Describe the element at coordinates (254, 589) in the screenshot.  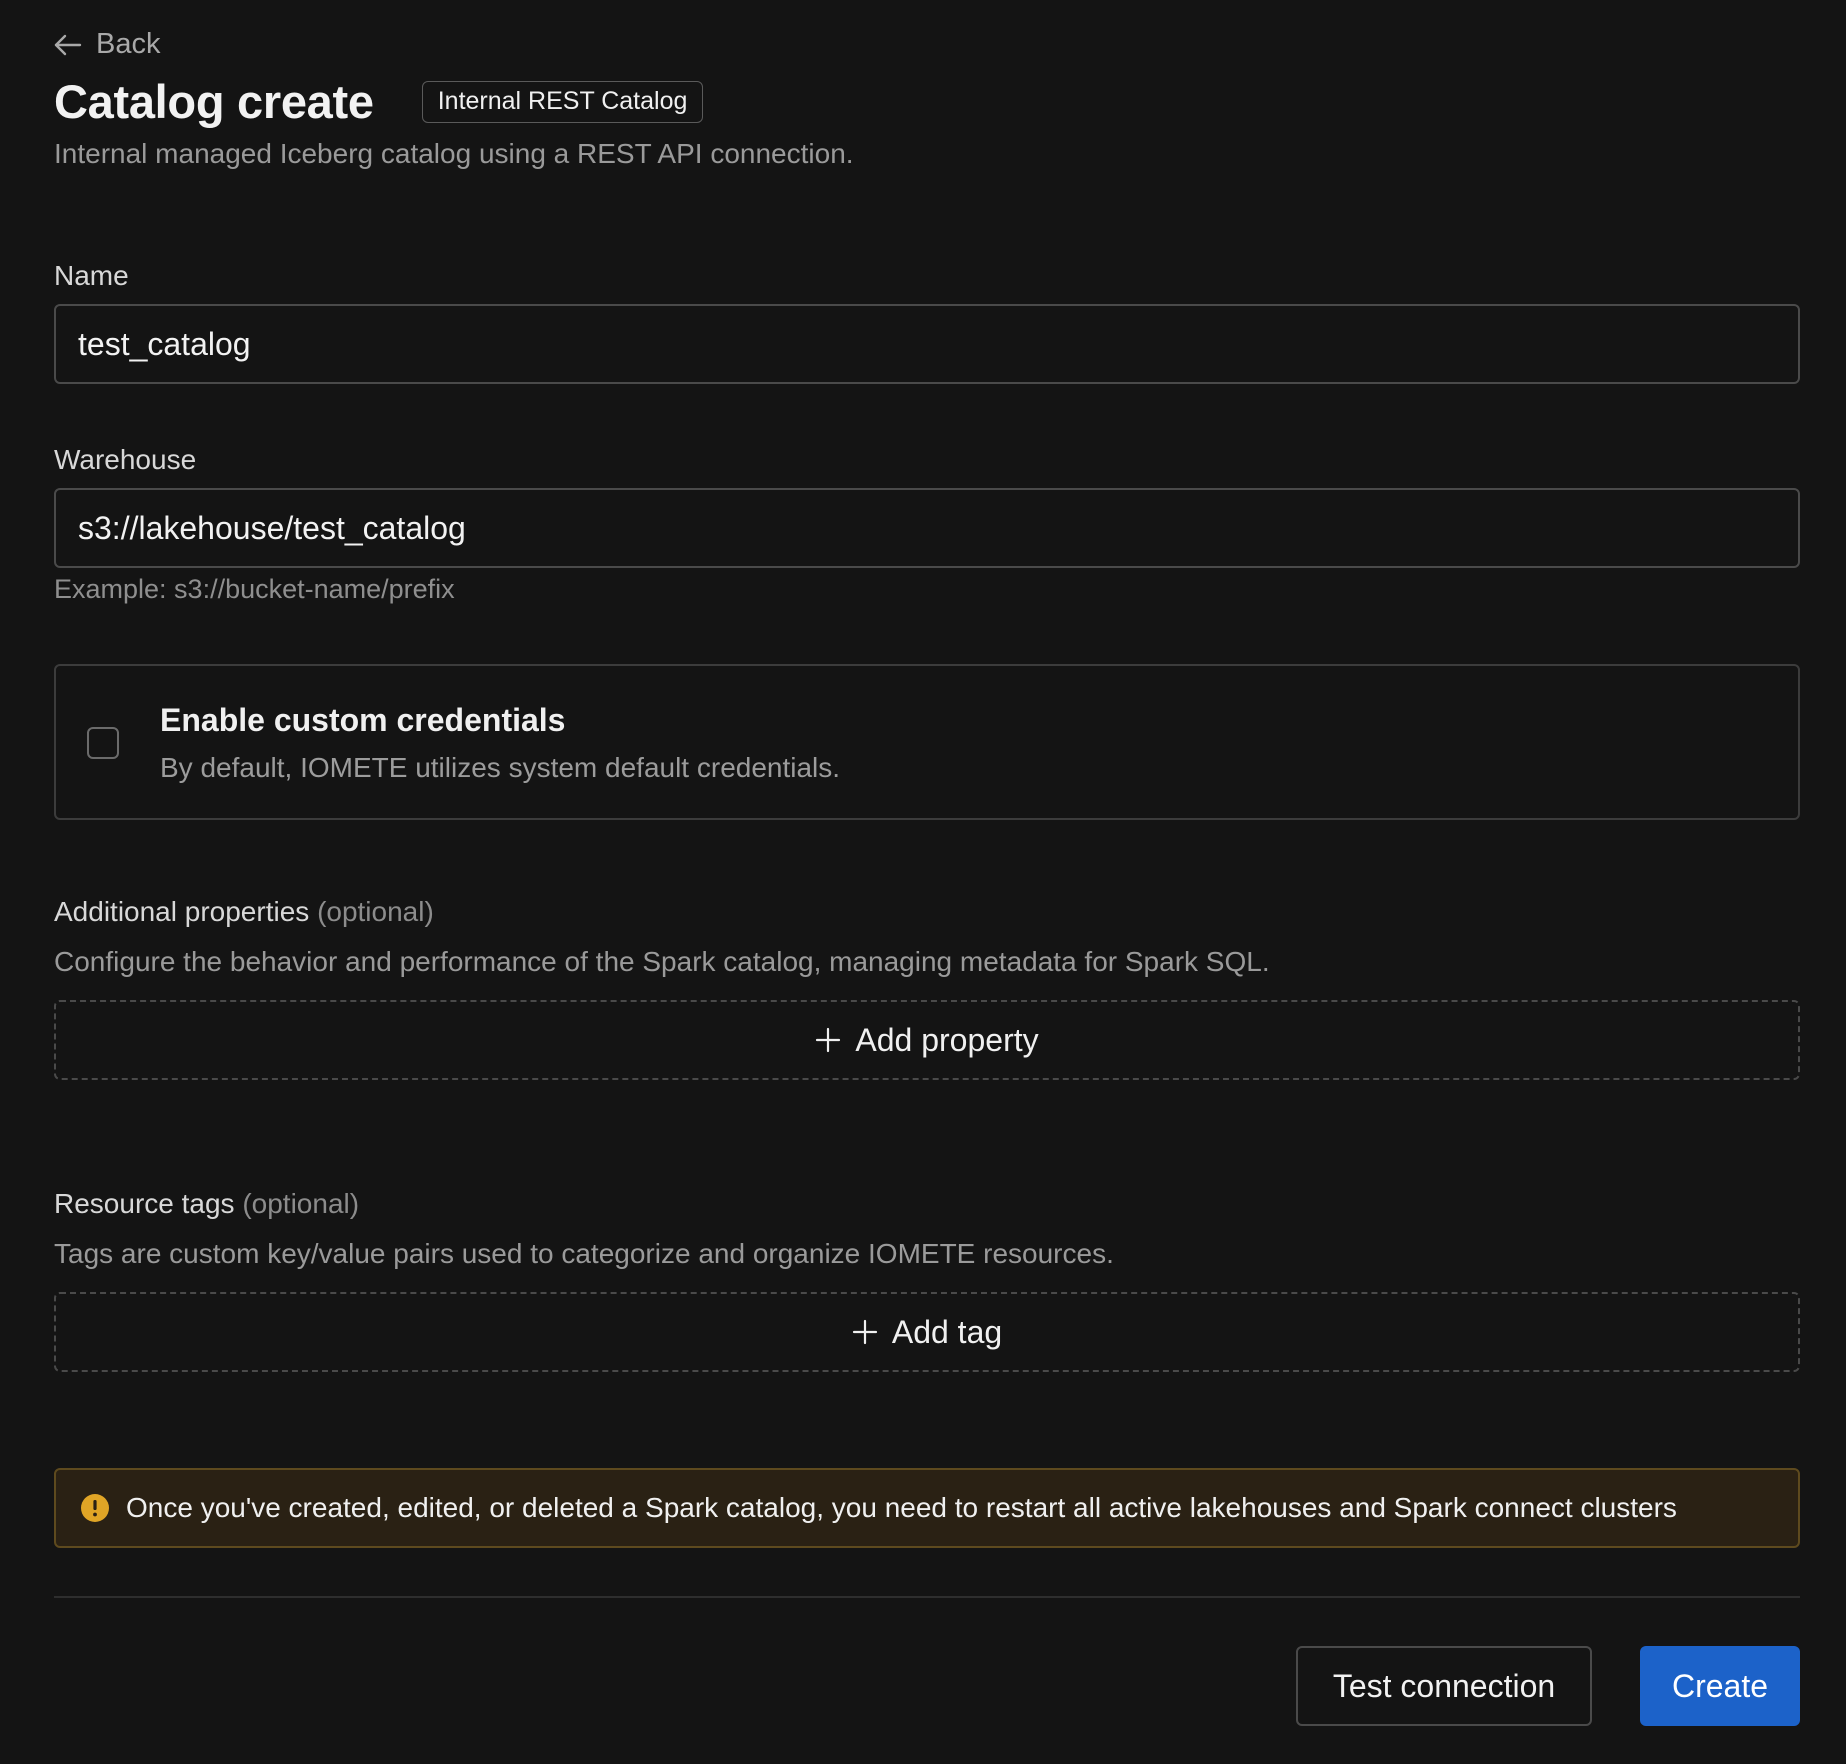
I see `warehouse-hint: Example: s3://bucket-name/prefix` at that location.